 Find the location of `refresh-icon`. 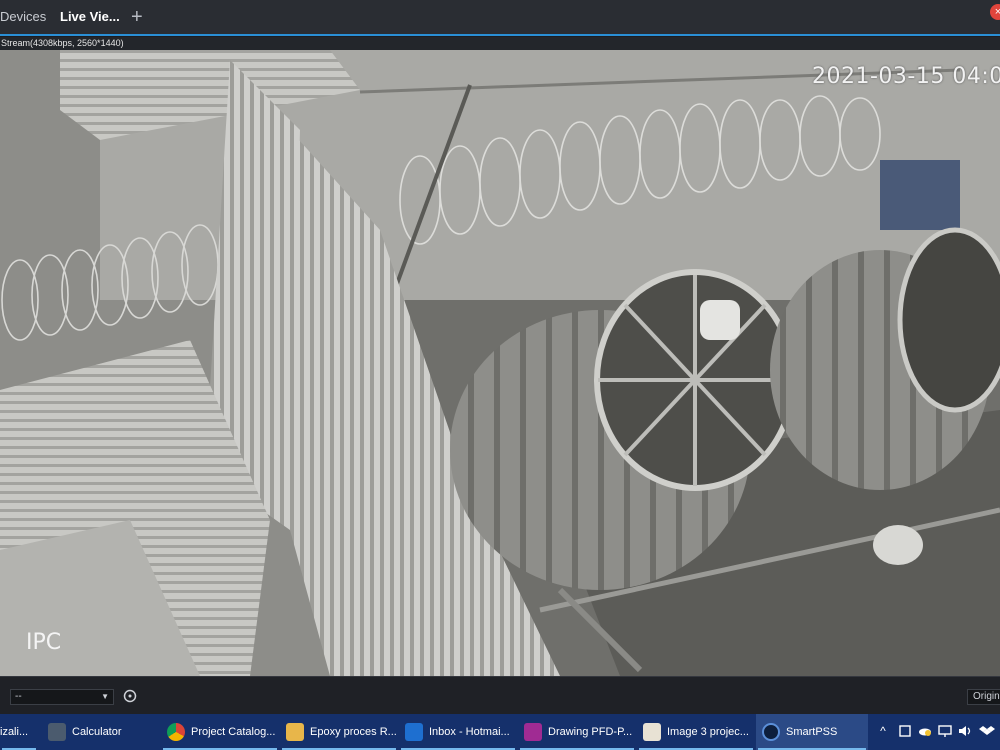

refresh-icon is located at coordinates (130, 696).